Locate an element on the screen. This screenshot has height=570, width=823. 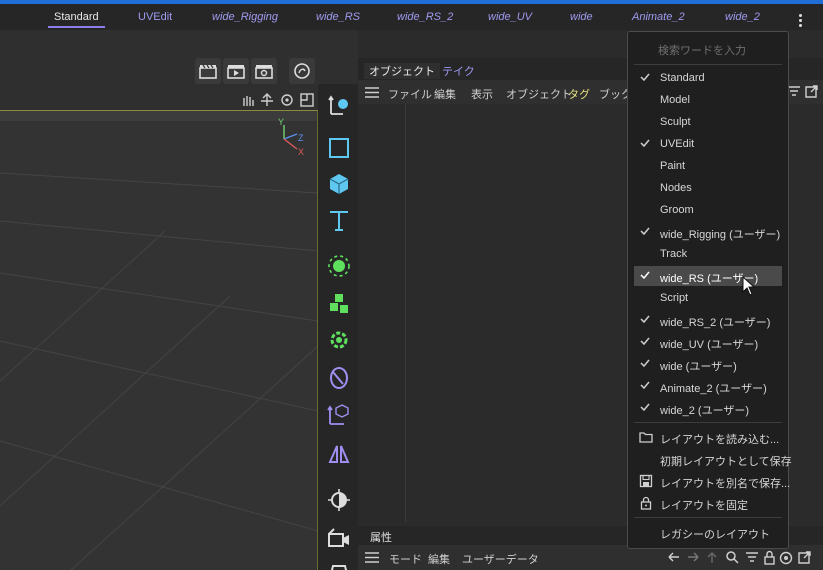
menu-user-data: ユーザーデータ is located at coordinates (500, 559).